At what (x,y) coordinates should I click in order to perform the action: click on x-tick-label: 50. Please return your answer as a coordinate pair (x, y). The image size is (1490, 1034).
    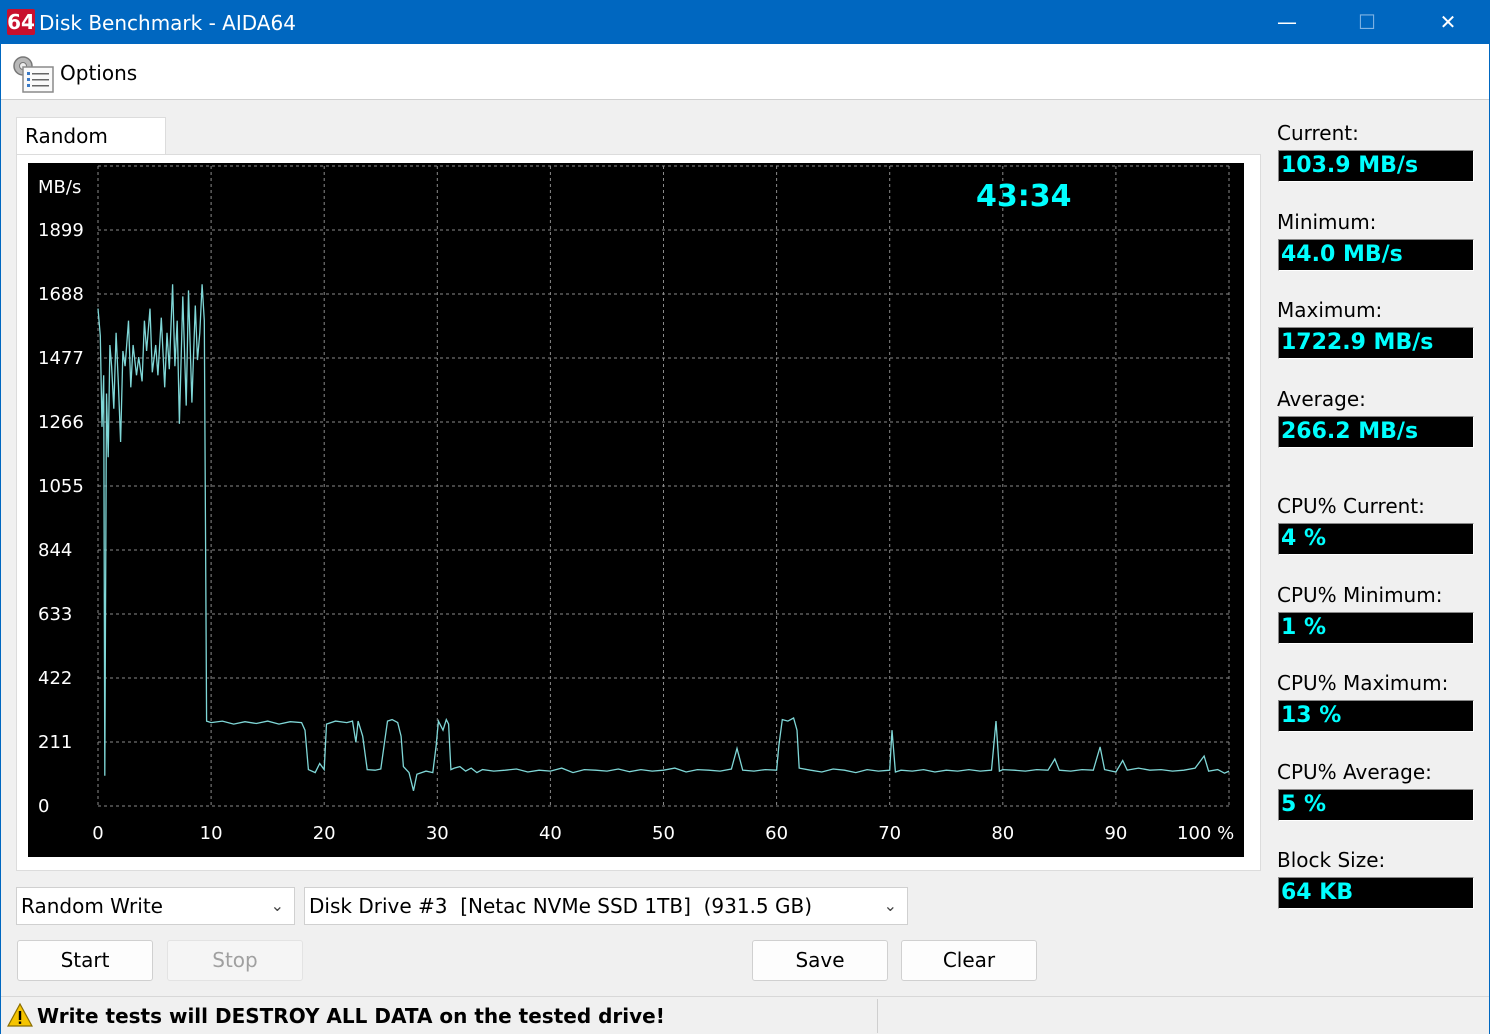
    Looking at the image, I should click on (663, 833).